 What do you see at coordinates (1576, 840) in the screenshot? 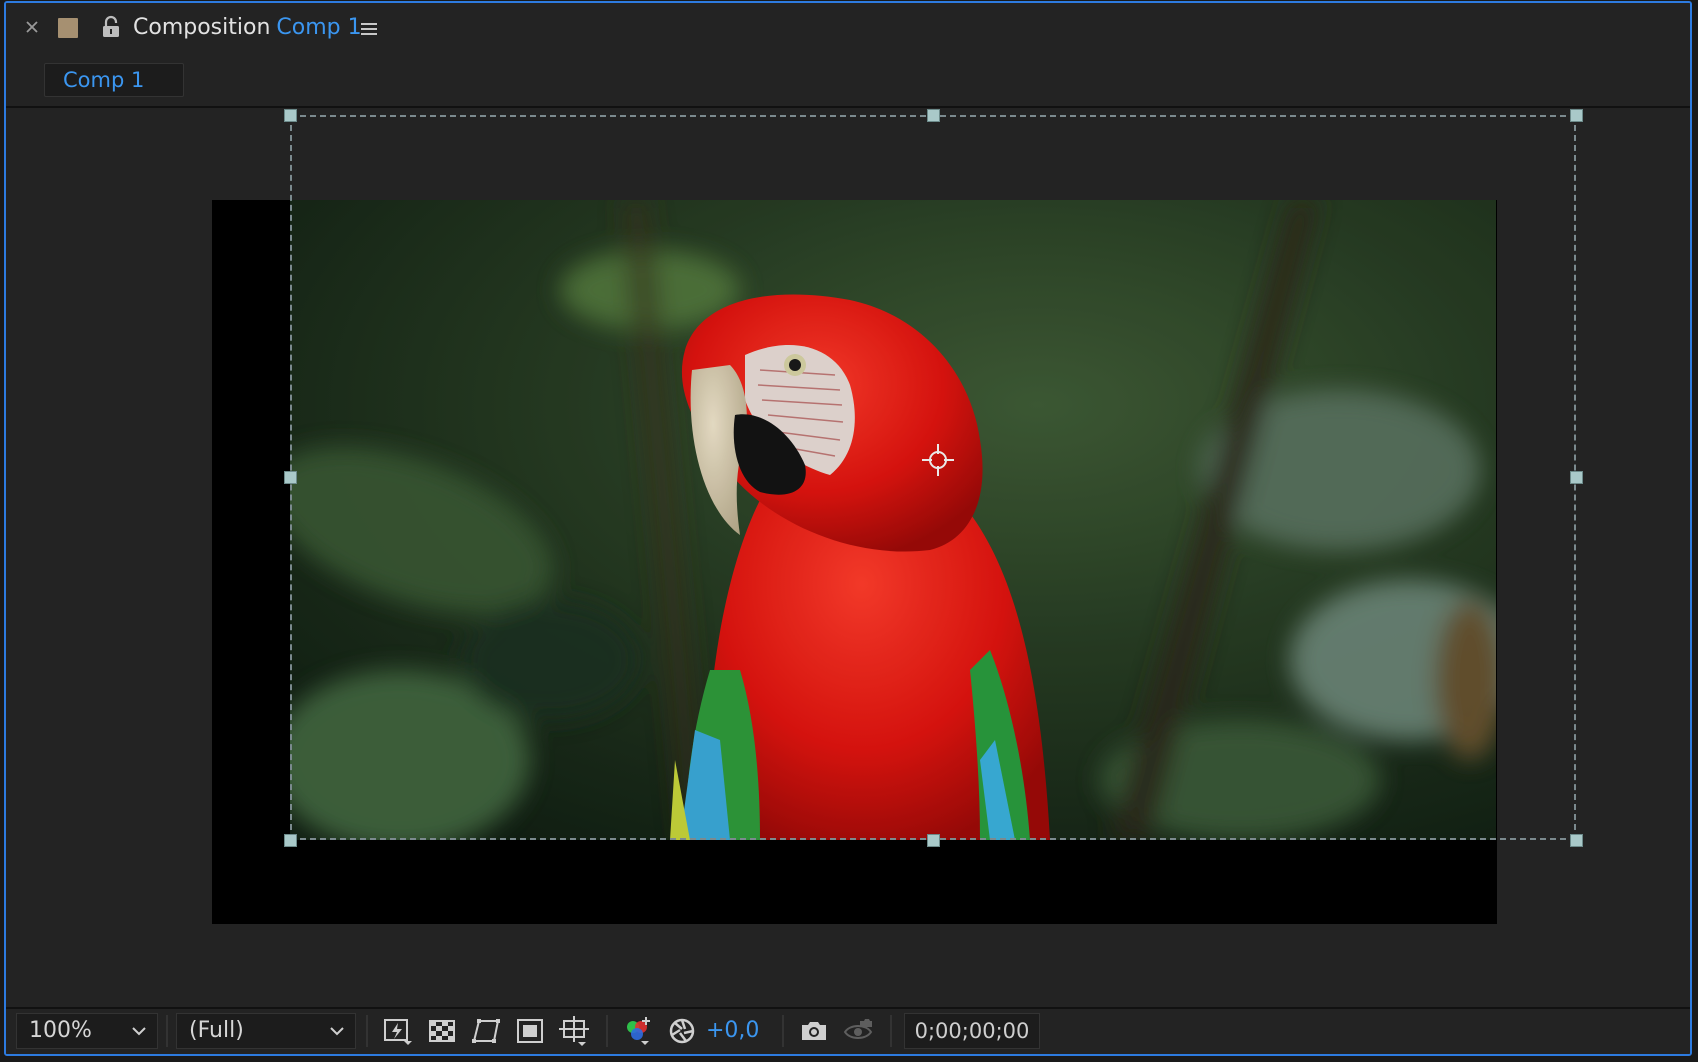
I see `handle-bottom-right` at bounding box center [1576, 840].